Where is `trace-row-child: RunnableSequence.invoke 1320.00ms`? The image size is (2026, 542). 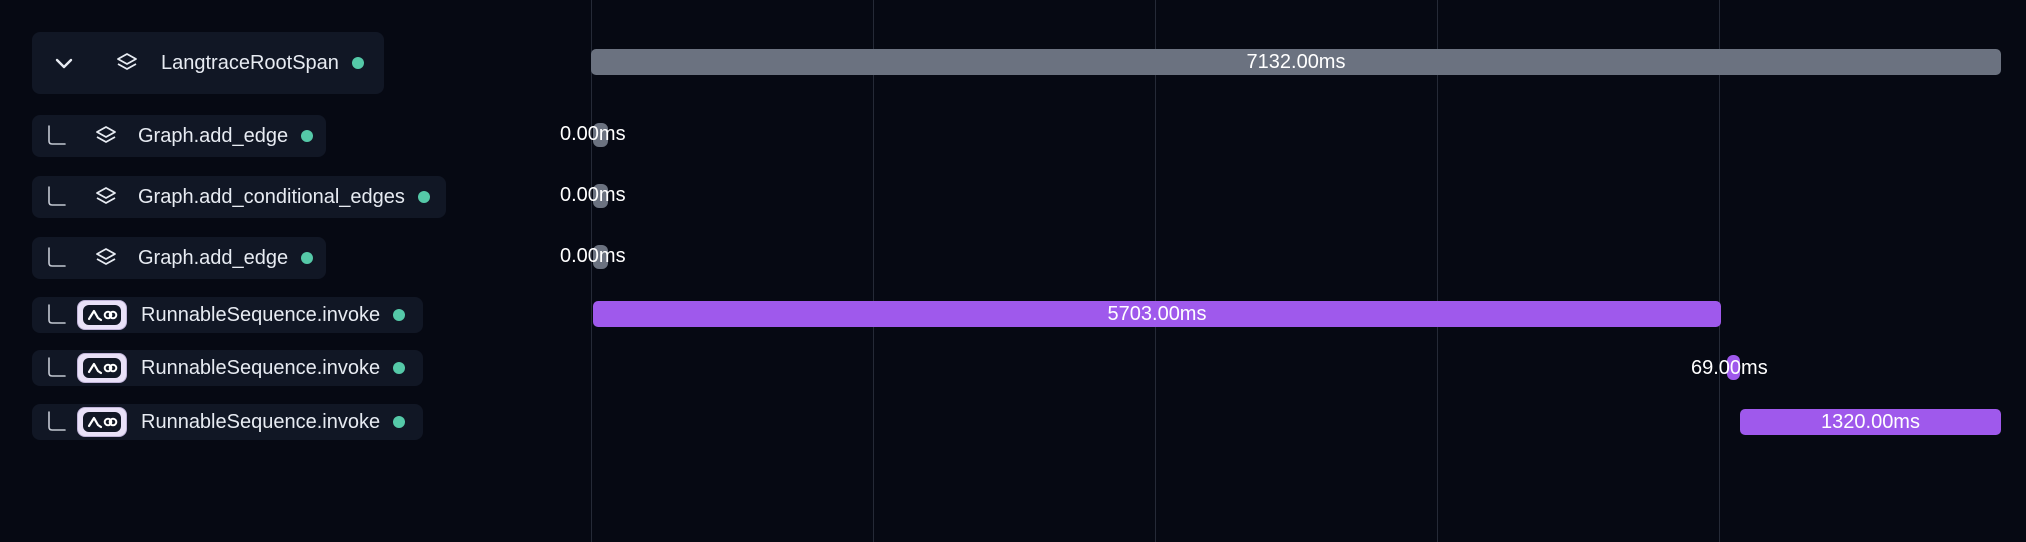 trace-row-child: RunnableSequence.invoke 1320.00ms is located at coordinates (1013, 427).